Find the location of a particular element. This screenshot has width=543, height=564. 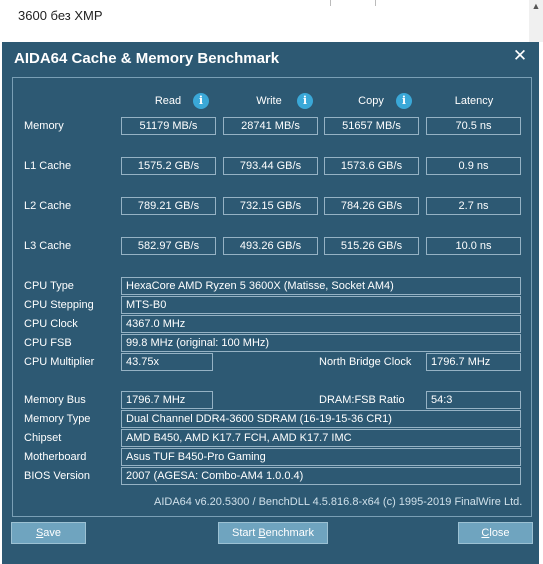

row-label-l3-cache: L3 Cache is located at coordinates (48, 246).